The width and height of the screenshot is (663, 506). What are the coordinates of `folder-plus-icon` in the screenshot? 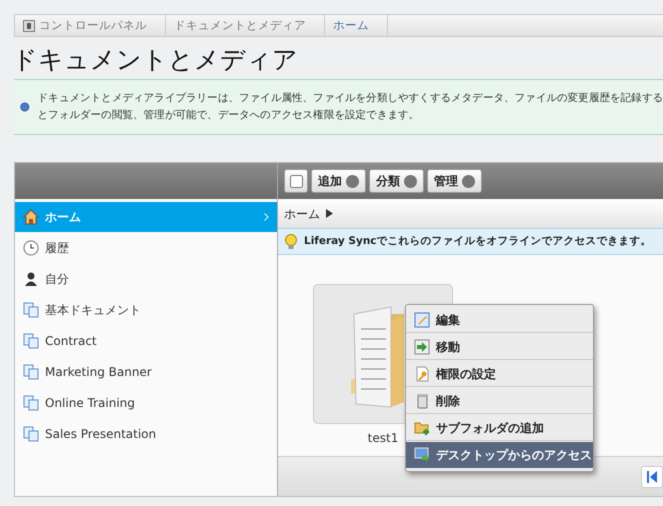 It's located at (422, 428).